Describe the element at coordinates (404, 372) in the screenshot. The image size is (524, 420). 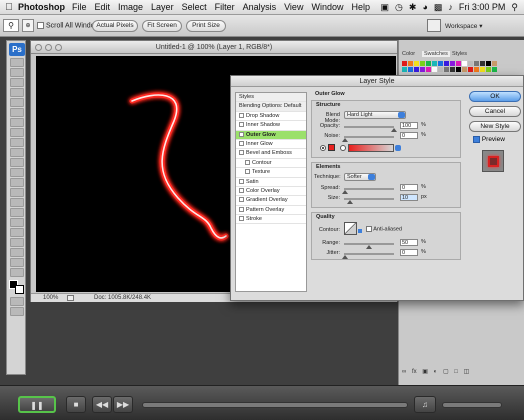
I see `link-layers-icon: ∞` at that location.